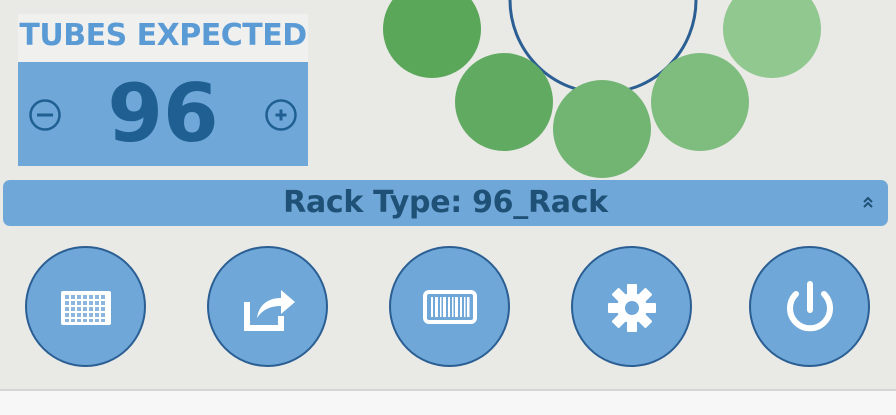 This screenshot has height=415, width=896. I want to click on tubes-expected-counter: 96, so click(163, 114).